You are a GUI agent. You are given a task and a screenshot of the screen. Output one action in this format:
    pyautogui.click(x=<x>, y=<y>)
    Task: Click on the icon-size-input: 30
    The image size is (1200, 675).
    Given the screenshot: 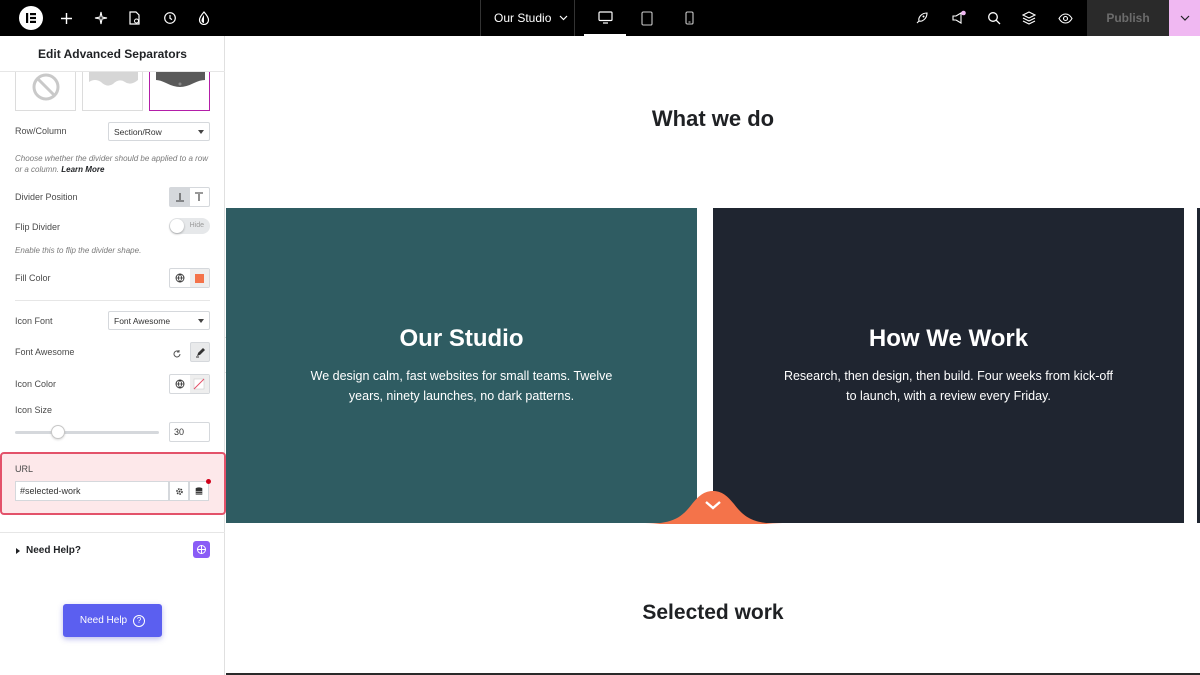 What is the action you would take?
    pyautogui.click(x=189, y=432)
    